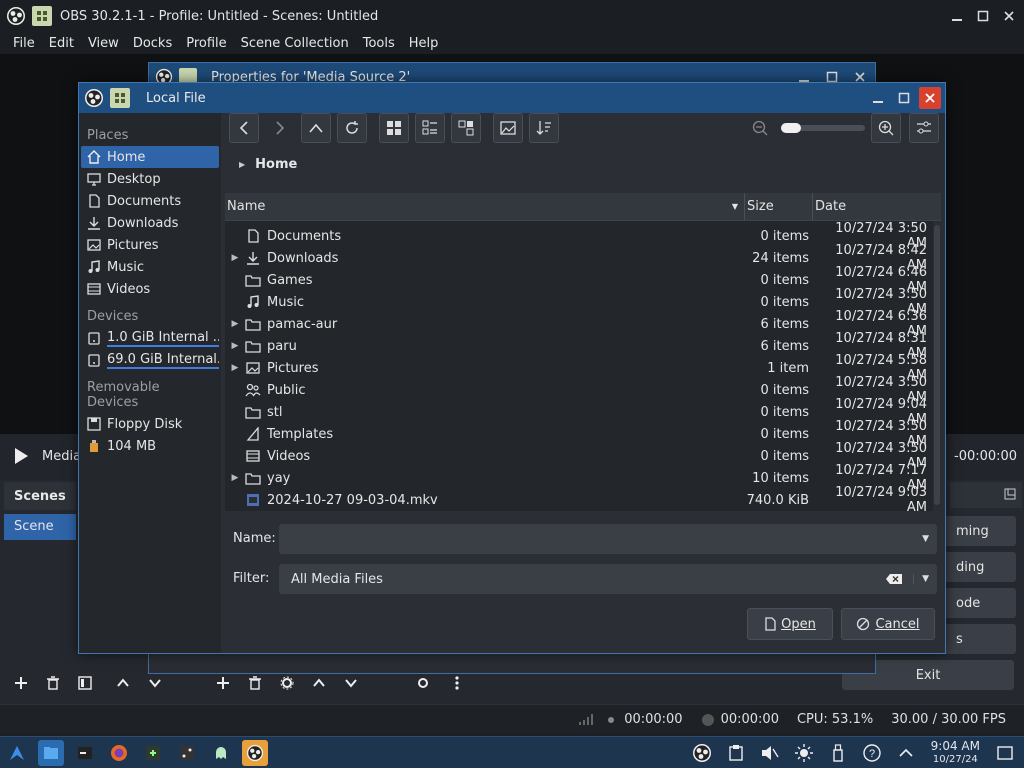 The image size is (1024, 768). Describe the element at coordinates (275, 412) in the screenshot. I see `file-name: stl` at that location.